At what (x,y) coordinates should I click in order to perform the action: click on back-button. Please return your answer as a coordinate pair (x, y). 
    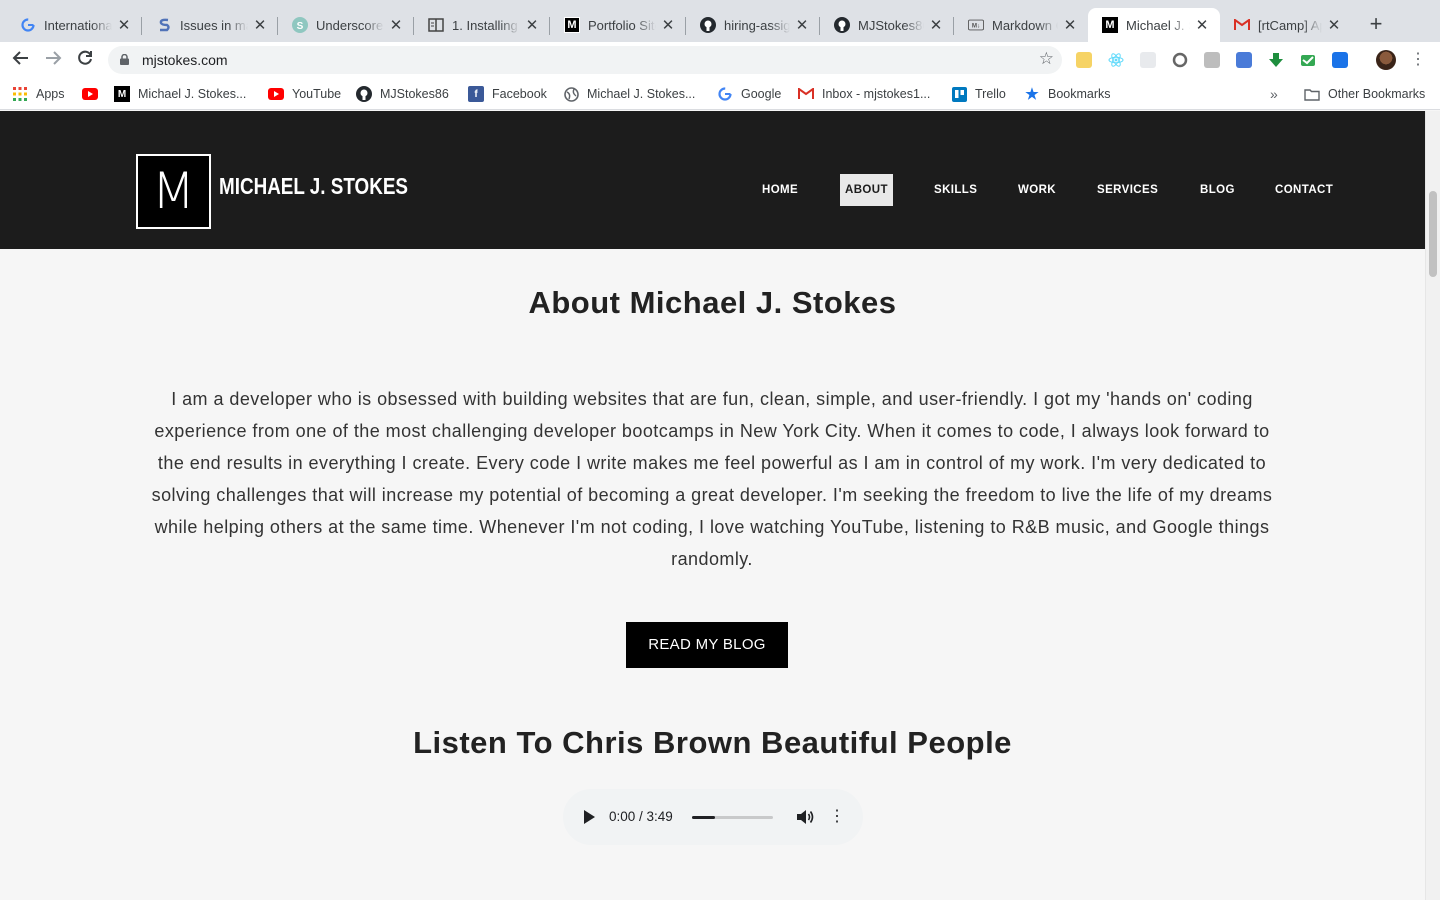
    Looking at the image, I should click on (21, 60).